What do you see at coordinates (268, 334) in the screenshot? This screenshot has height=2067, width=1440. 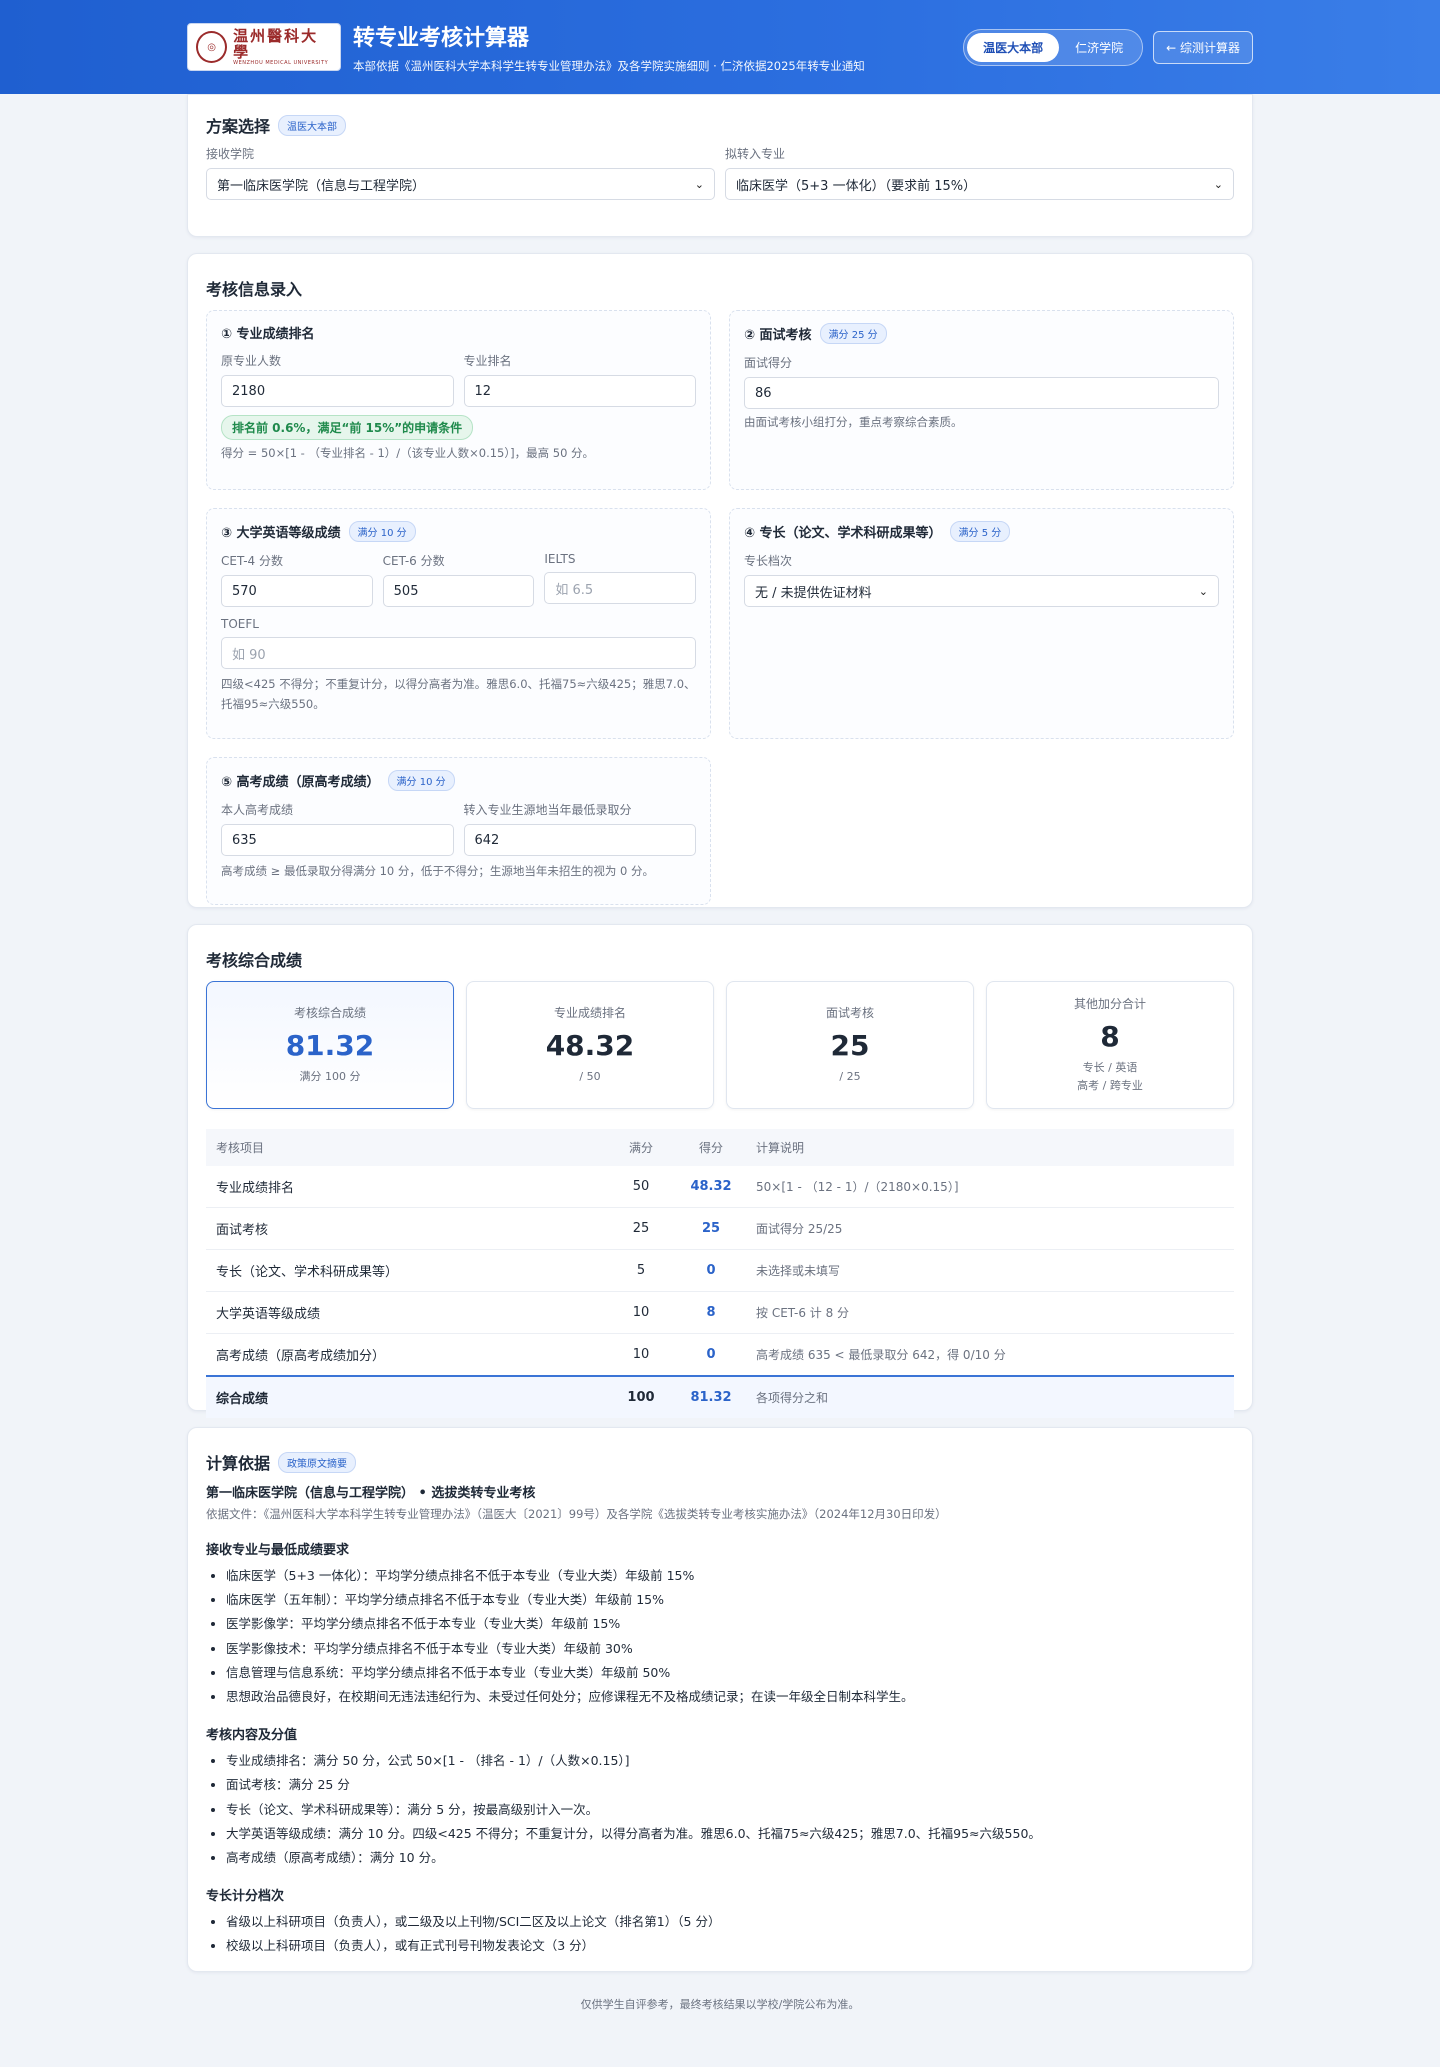 I see `rank-title: ① 专业成绩排名` at bounding box center [268, 334].